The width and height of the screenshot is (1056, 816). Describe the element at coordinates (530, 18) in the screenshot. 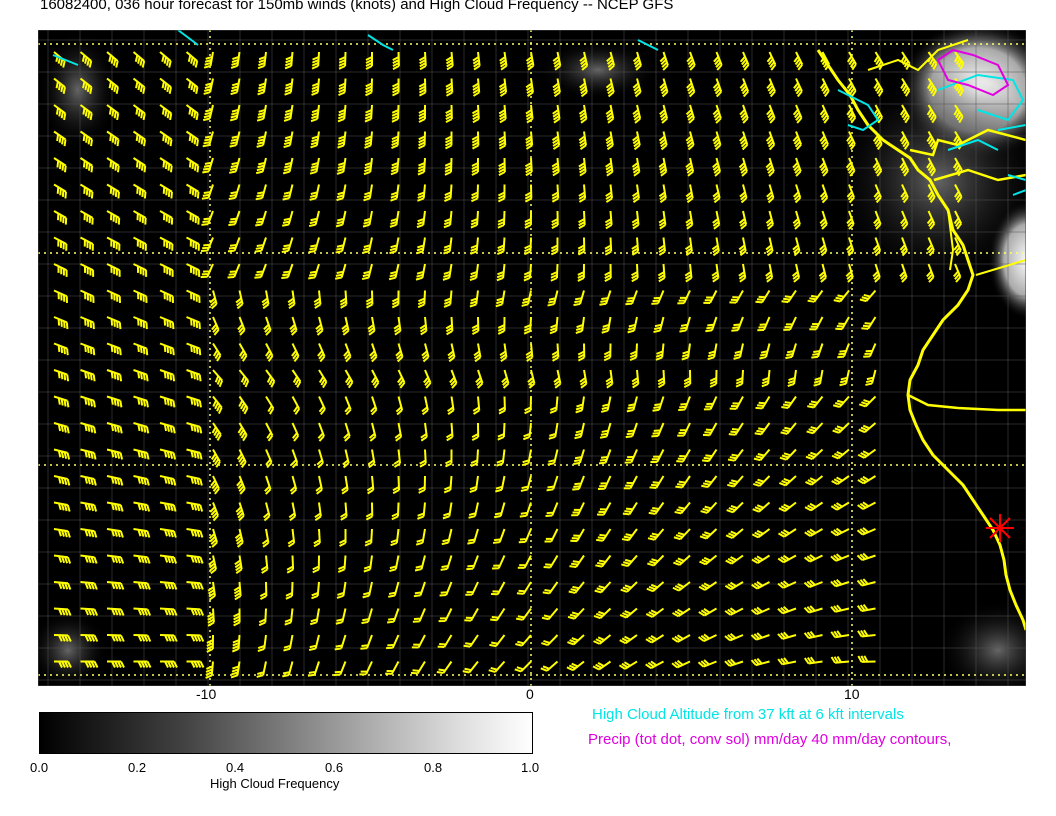

I see `lon-tick-top-2: 0` at that location.